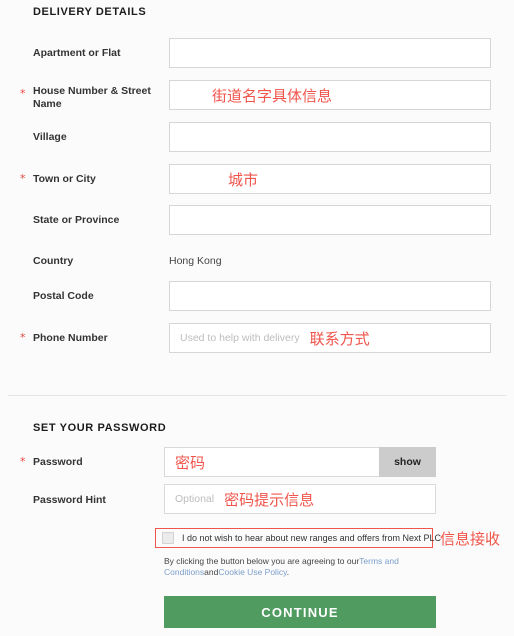 This screenshot has width=514, height=636. What do you see at coordinates (58, 462) in the screenshot?
I see `label-password: Password` at bounding box center [58, 462].